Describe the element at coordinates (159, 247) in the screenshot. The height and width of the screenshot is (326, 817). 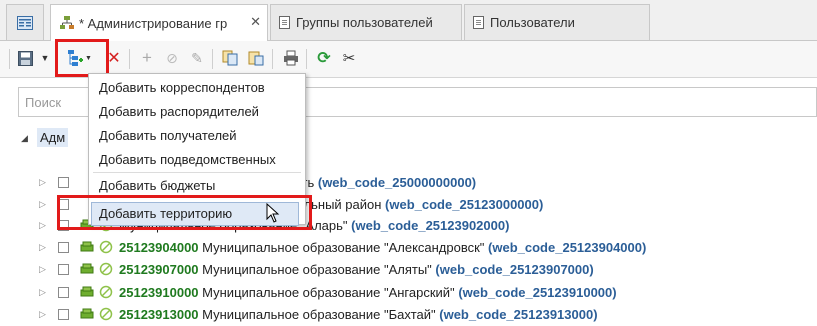
I see `row-code: 25123904000` at that location.